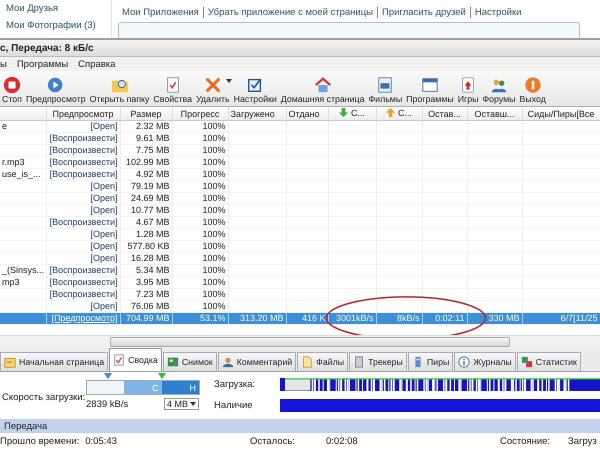 The image size is (600, 450). I want to click on slider-label: C, so click(155, 387).